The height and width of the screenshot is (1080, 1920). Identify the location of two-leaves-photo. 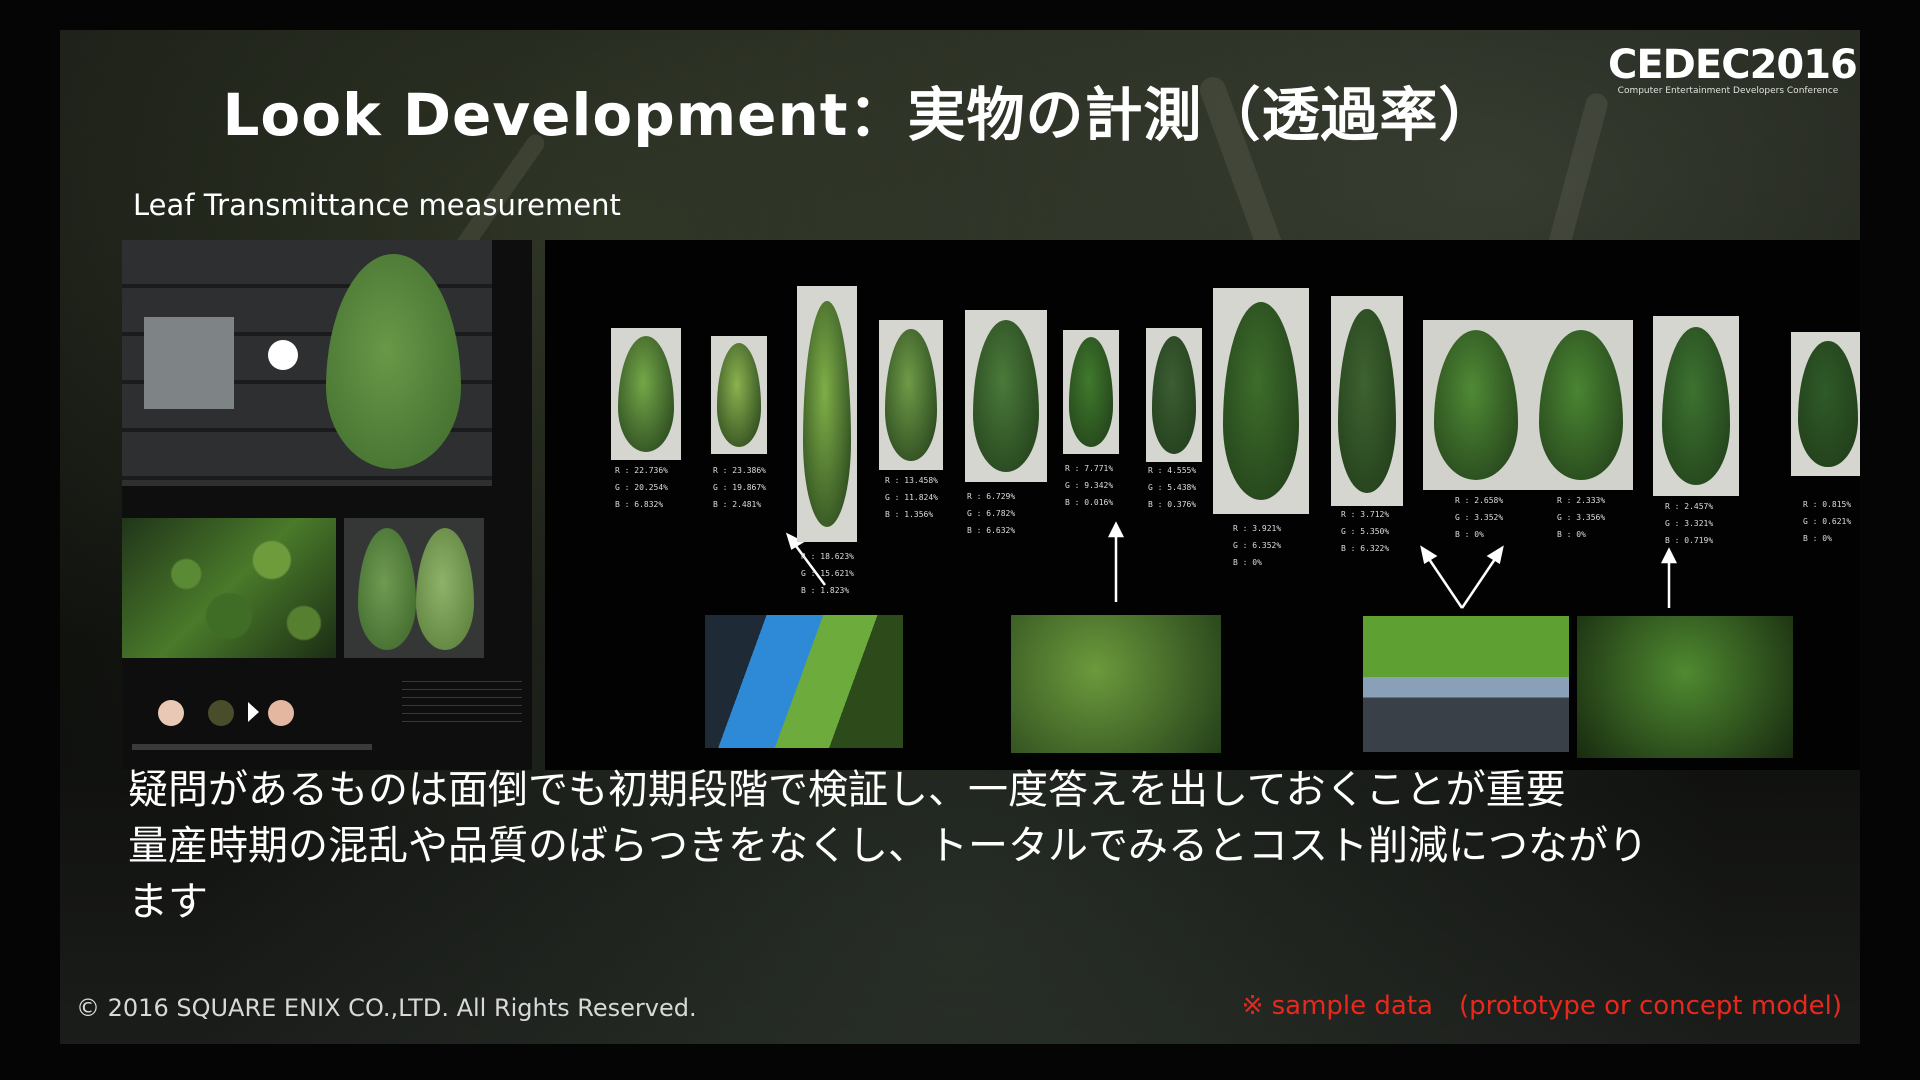
(414, 588).